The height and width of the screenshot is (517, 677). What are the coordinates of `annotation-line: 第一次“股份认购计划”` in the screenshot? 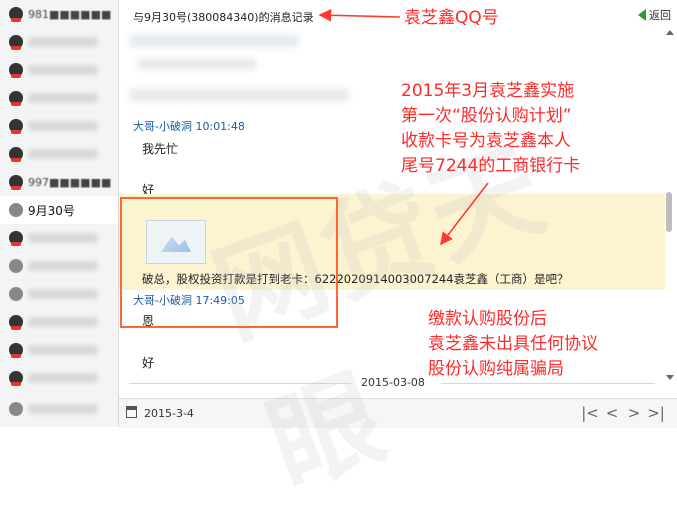 It's located at (486, 116).